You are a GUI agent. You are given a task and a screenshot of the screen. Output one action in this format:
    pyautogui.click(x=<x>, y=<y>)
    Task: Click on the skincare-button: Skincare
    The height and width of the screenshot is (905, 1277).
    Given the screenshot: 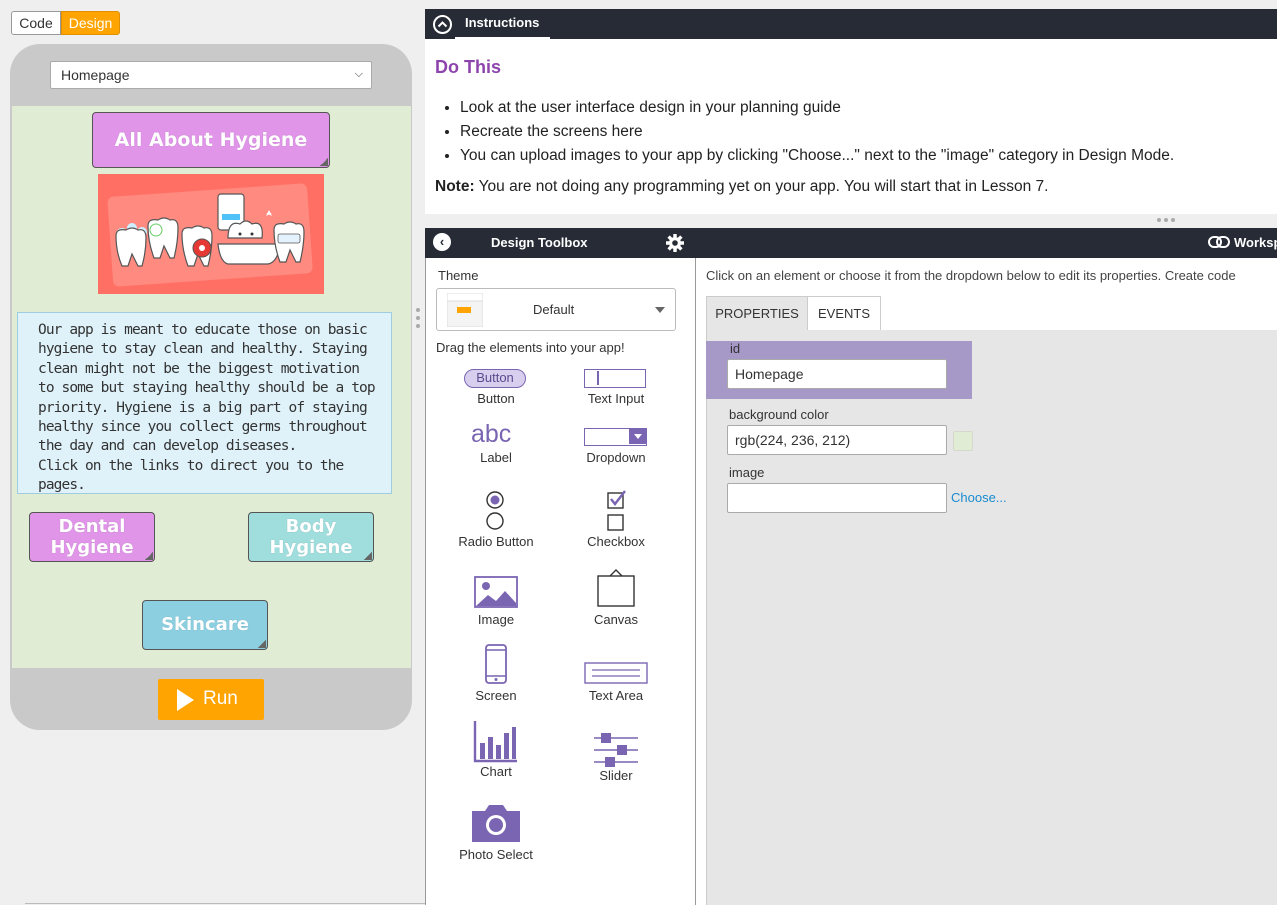 What is the action you would take?
    pyautogui.click(x=205, y=625)
    